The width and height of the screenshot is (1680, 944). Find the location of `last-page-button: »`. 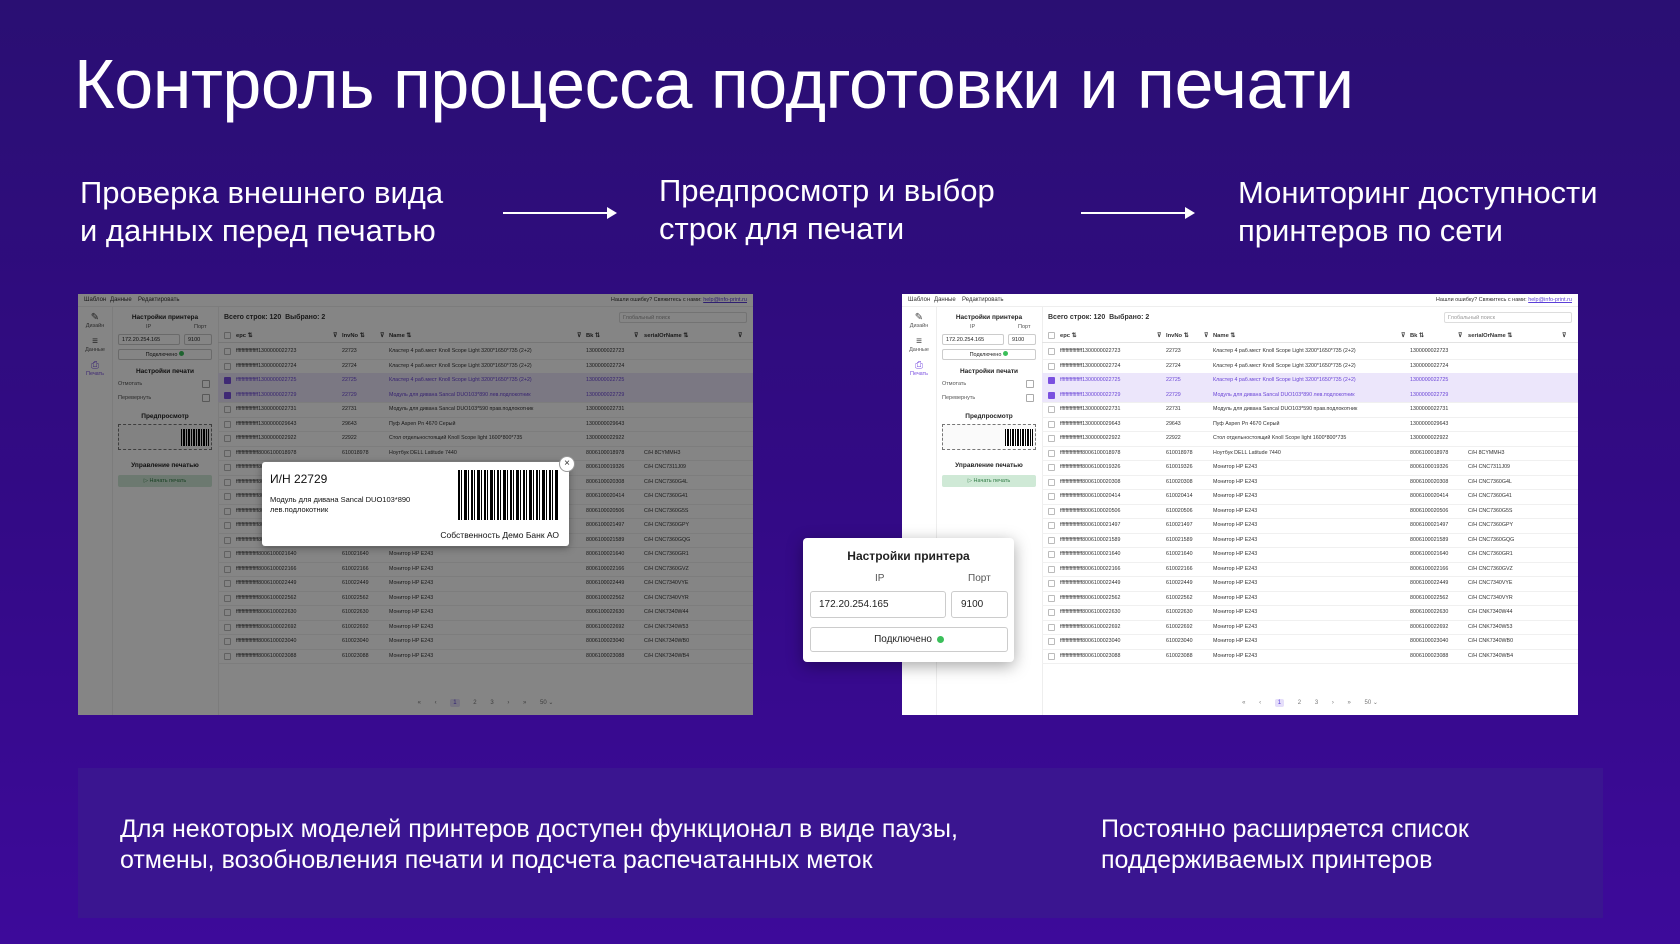

last-page-button: » is located at coordinates (1349, 703).